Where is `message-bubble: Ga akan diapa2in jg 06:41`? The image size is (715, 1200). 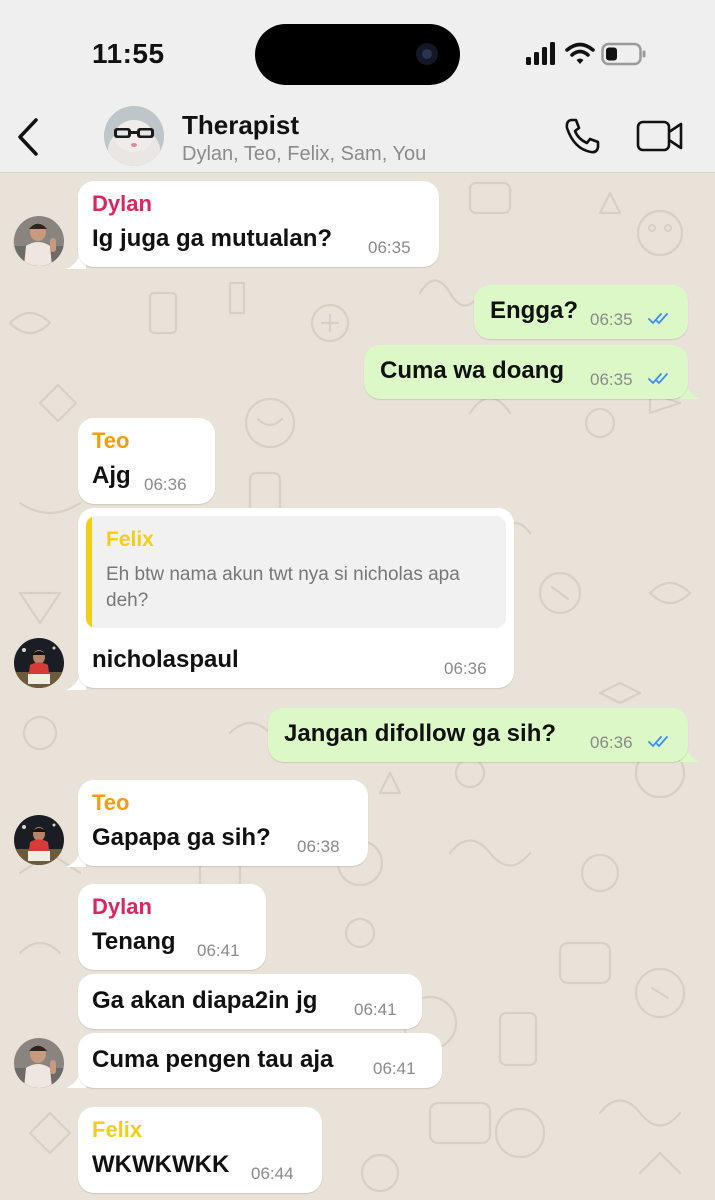
message-bubble: Ga akan diapa2in jg 06:41 is located at coordinates (250, 1001).